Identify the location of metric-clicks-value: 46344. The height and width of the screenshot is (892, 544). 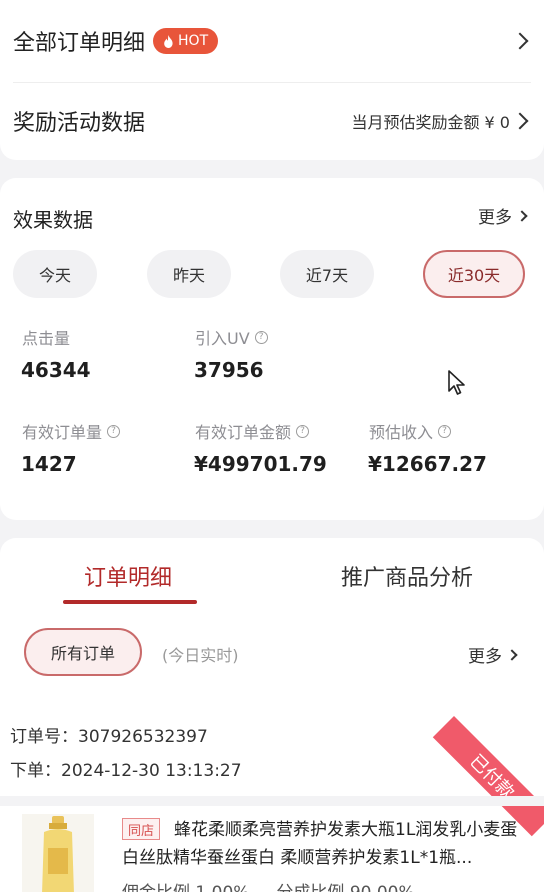
(56, 370).